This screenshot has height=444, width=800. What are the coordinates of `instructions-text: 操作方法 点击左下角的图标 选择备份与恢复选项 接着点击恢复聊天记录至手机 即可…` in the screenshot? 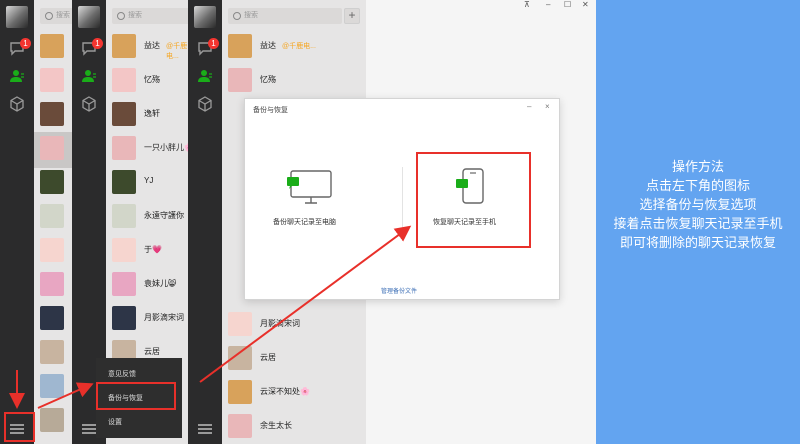 It's located at (698, 205).